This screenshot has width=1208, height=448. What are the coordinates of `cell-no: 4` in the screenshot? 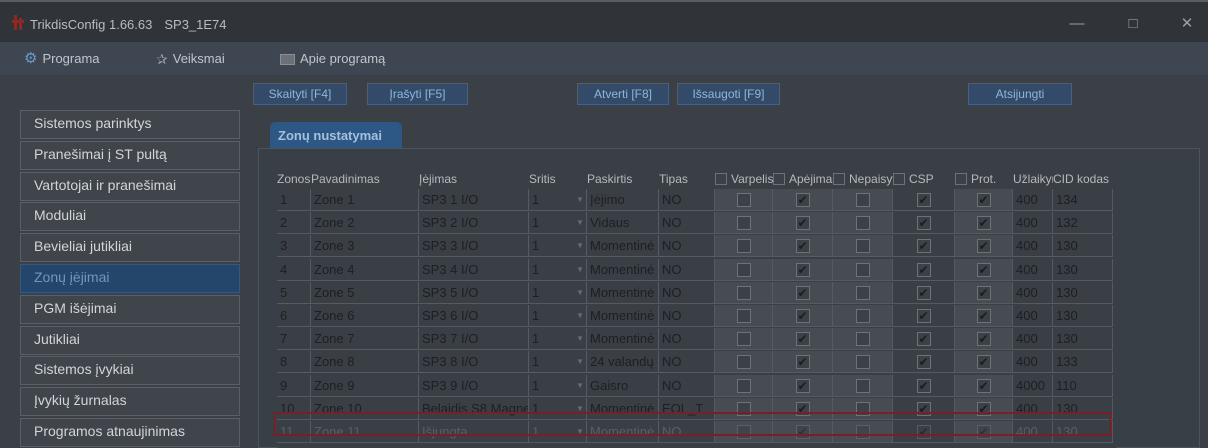 It's located at (294, 269).